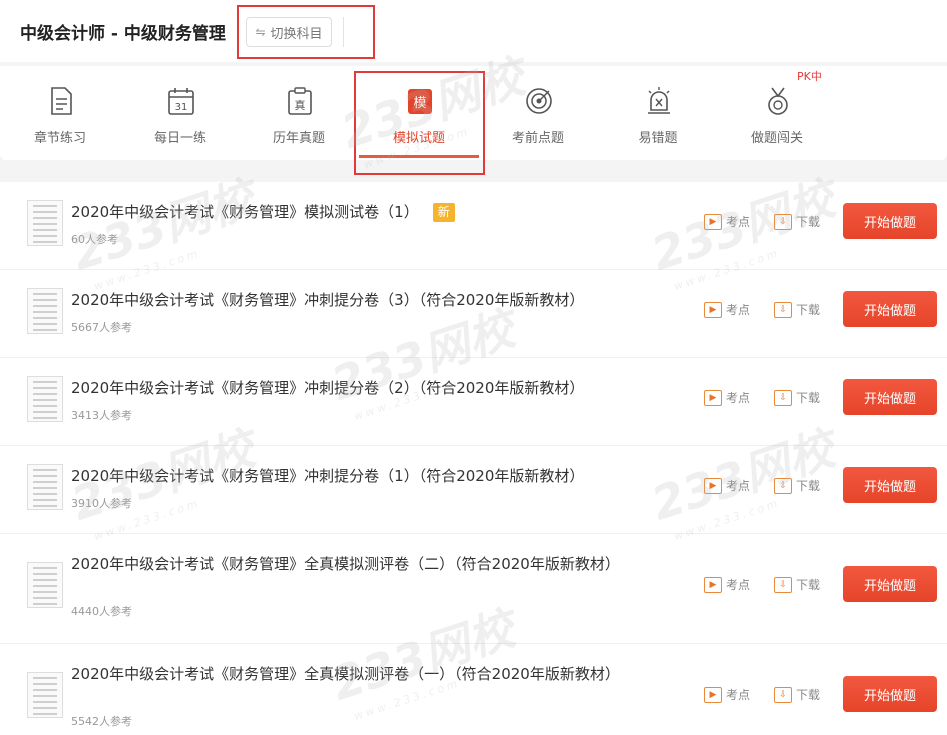  I want to click on tab-daily-practice: 31 每日一练, so click(180, 113).